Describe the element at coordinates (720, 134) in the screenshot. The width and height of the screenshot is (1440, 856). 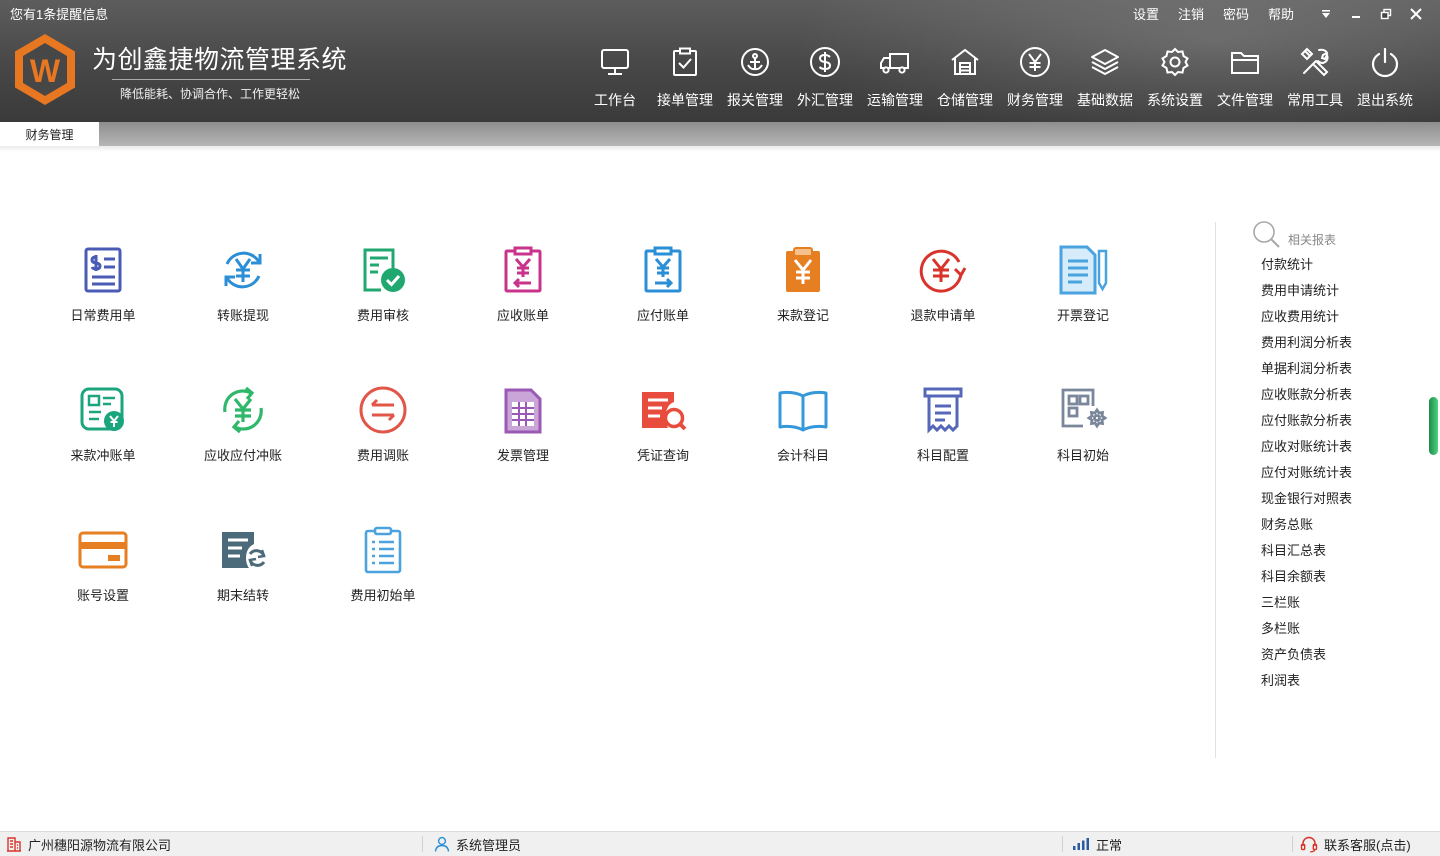
I see `tab-bar: 财务管理` at that location.